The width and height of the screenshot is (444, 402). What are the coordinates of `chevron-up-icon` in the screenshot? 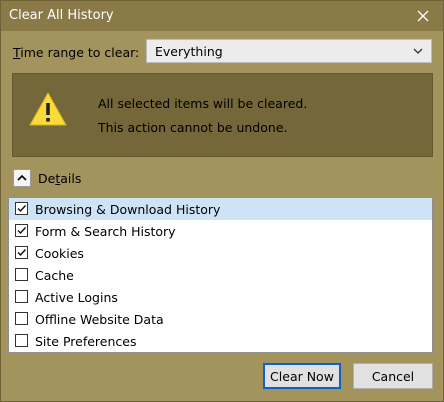 It's located at (22, 177).